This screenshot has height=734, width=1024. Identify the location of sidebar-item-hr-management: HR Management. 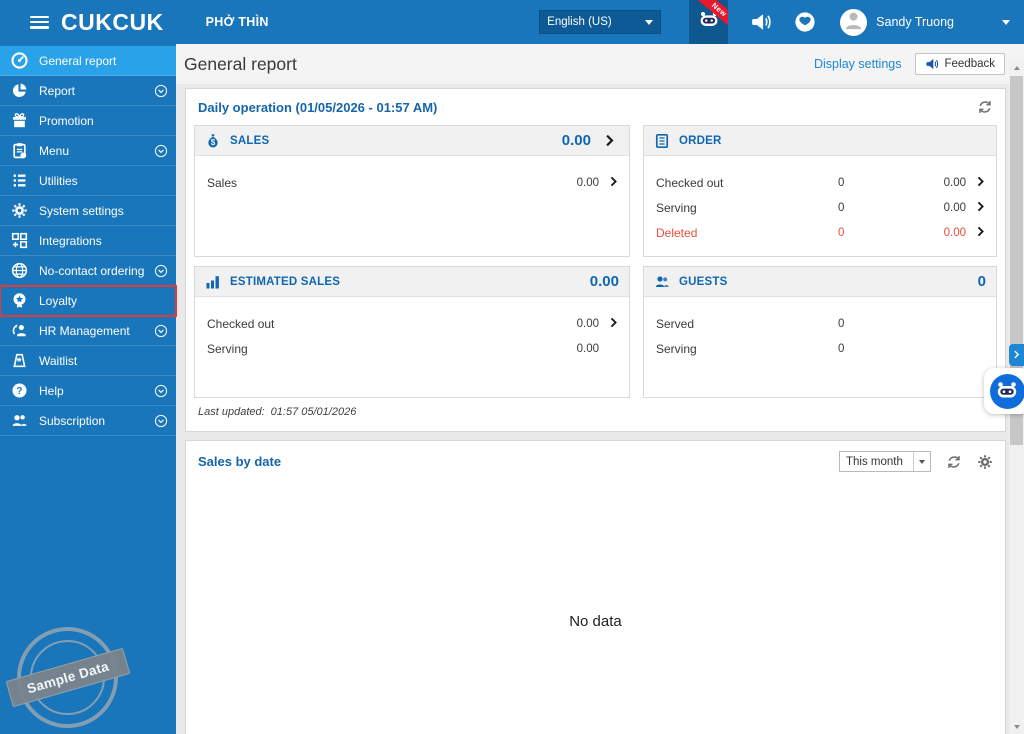
(88, 331).